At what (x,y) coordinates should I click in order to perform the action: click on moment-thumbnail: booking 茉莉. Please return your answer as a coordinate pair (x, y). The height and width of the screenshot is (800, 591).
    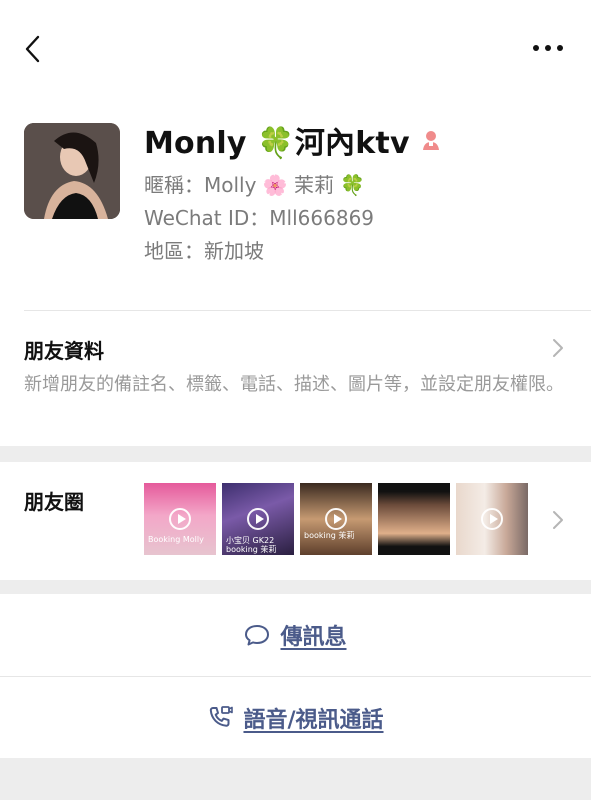
    Looking at the image, I should click on (336, 519).